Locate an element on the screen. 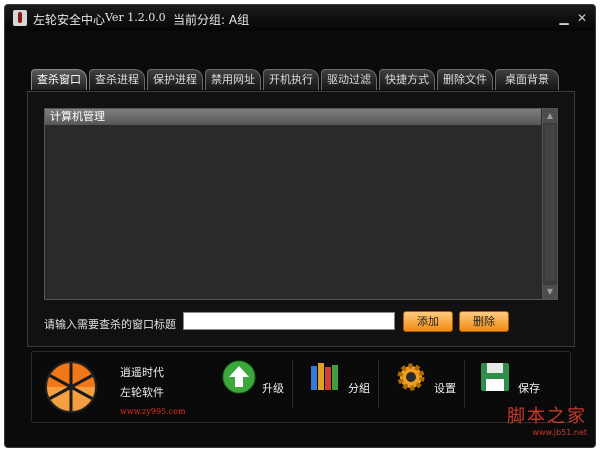  tab-desktop-background: 桌面背景 is located at coordinates (527, 79).